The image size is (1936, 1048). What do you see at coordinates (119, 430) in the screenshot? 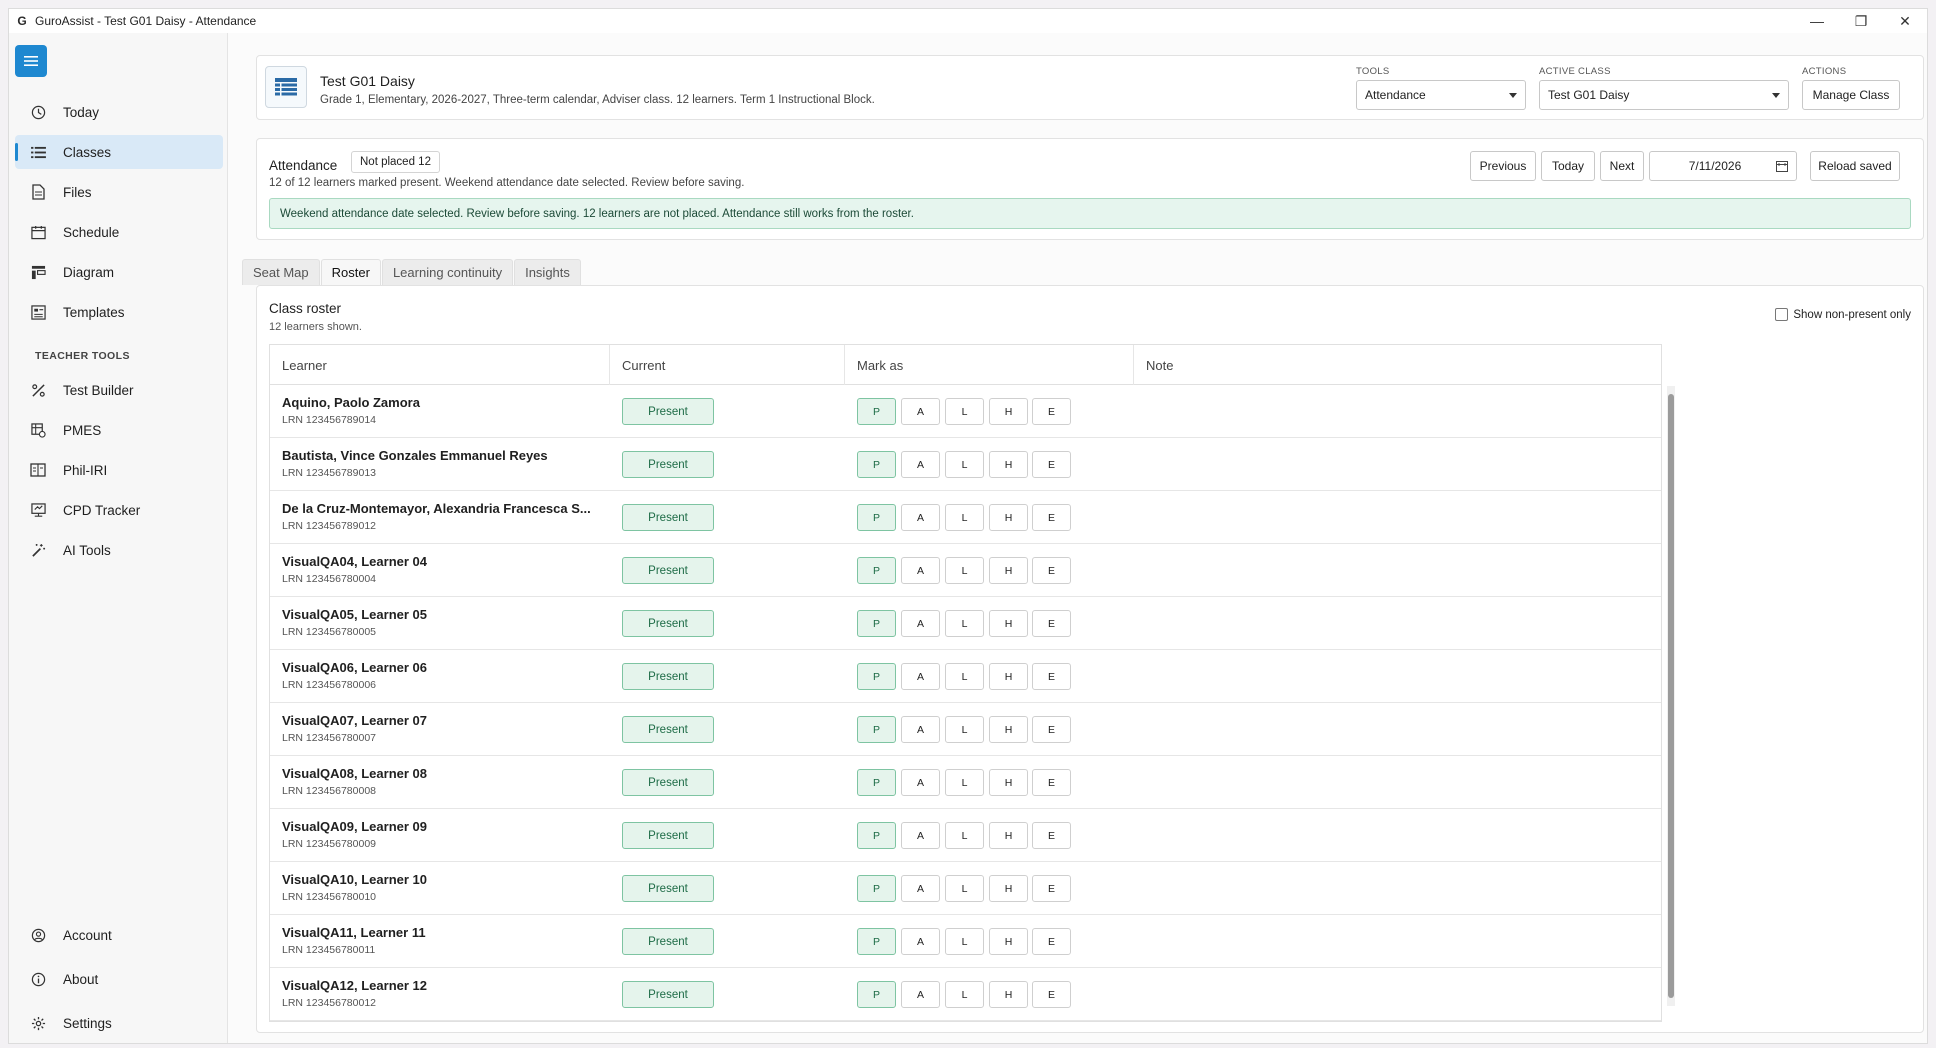
I see `sidebar-item-pmes: PMES` at bounding box center [119, 430].